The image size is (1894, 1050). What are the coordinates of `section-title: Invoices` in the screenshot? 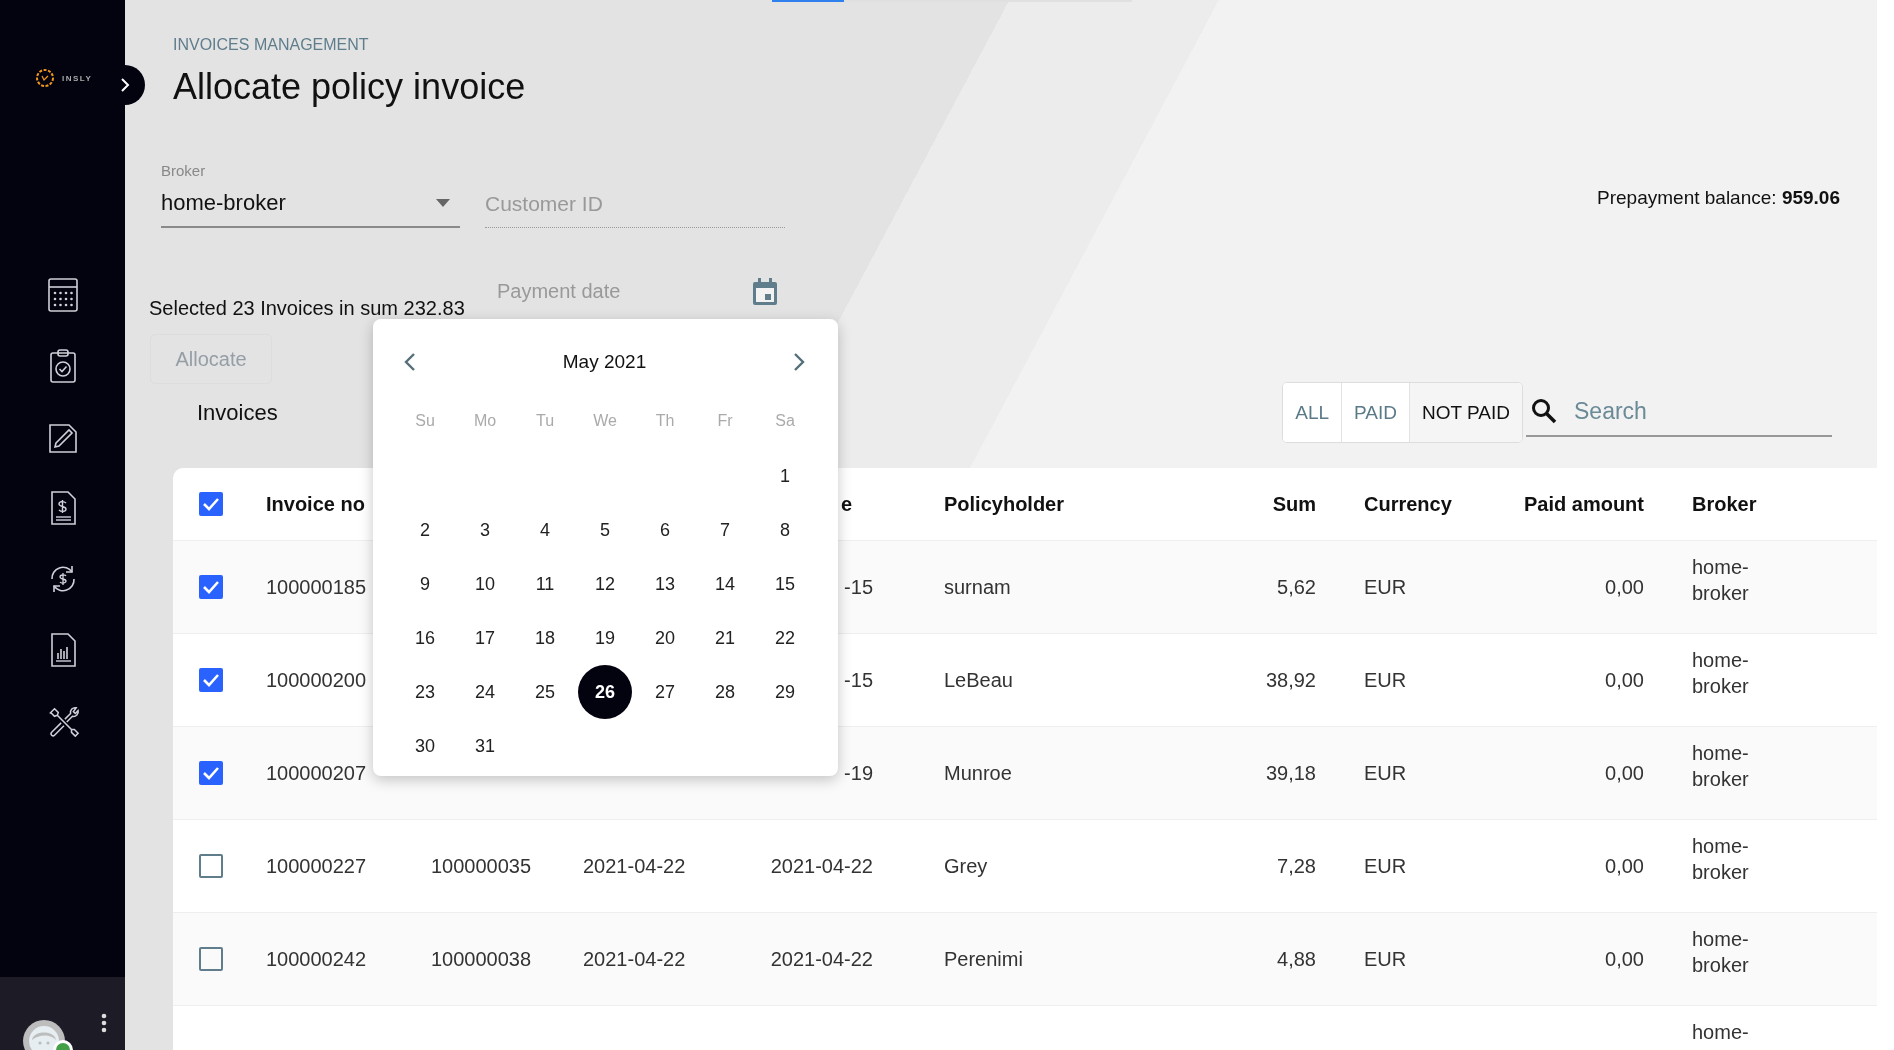 It's located at (237, 412).